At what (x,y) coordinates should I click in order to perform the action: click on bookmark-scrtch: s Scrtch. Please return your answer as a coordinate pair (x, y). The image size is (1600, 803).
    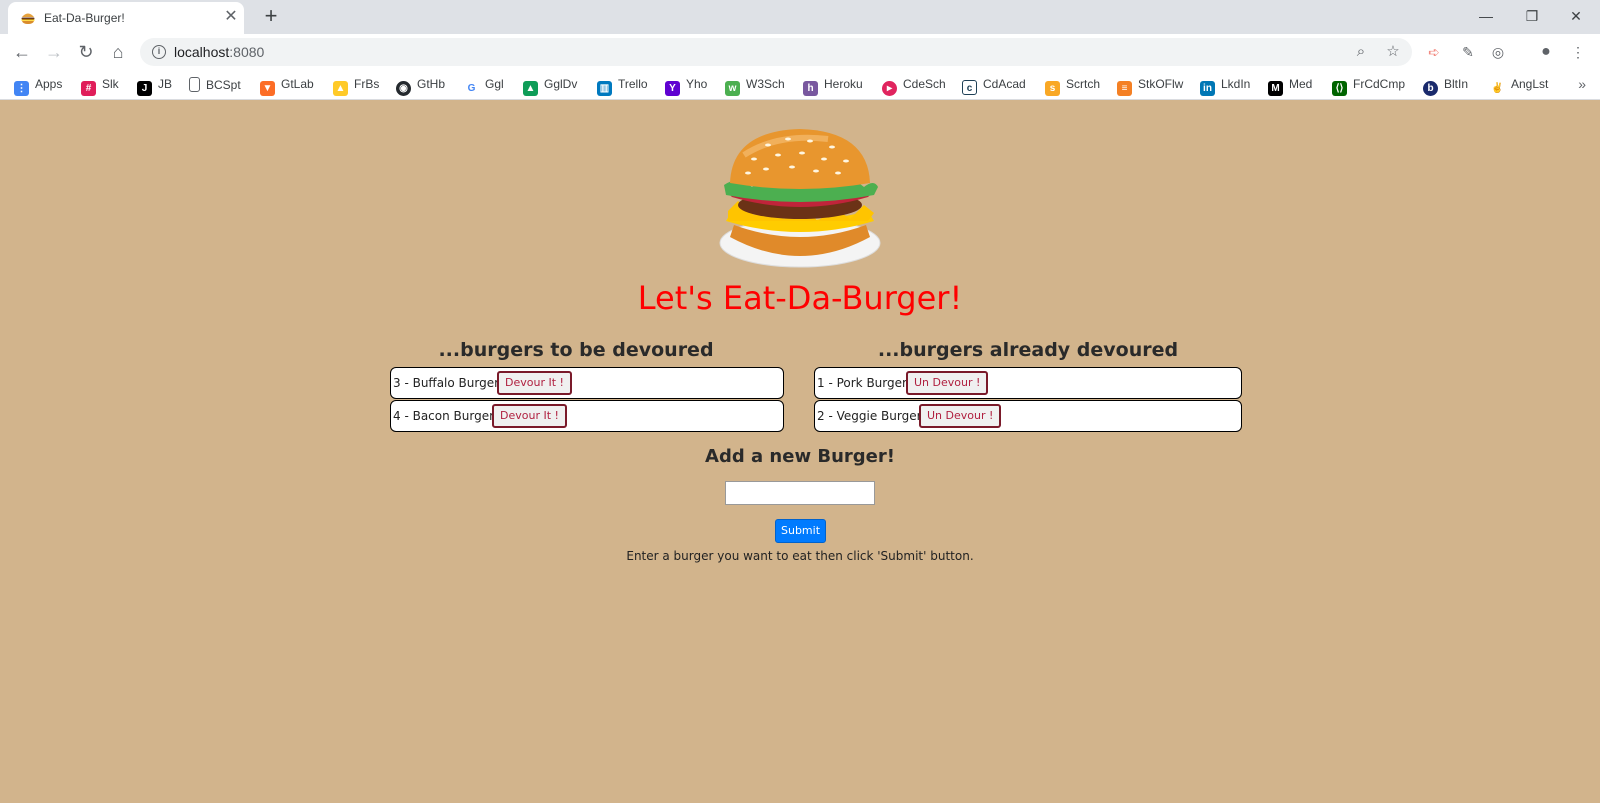
    Looking at the image, I should click on (1073, 86).